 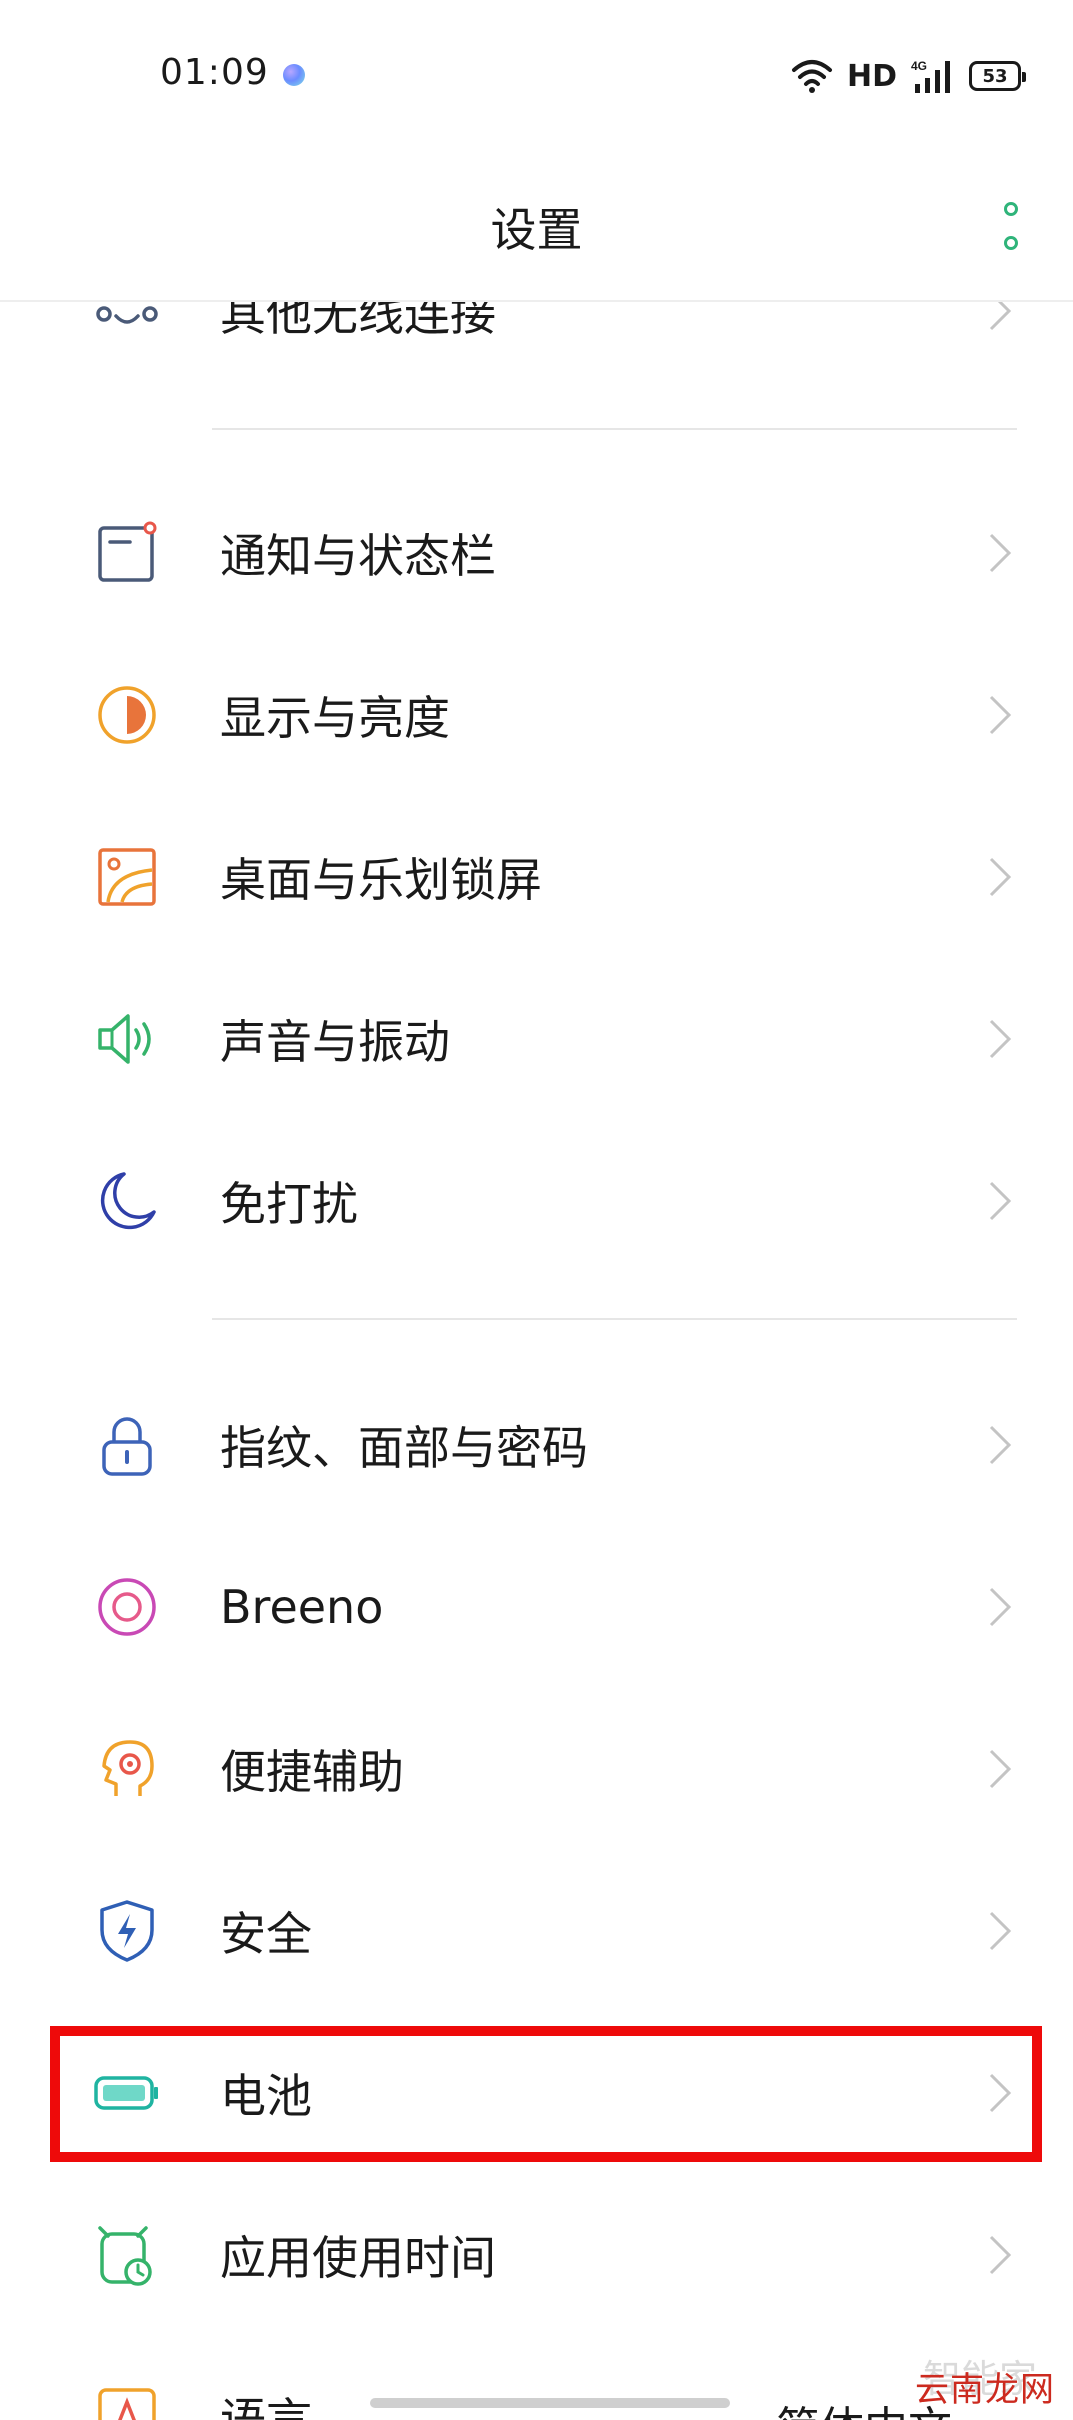 I want to click on lock-icon, so click(x=127, y=1446).